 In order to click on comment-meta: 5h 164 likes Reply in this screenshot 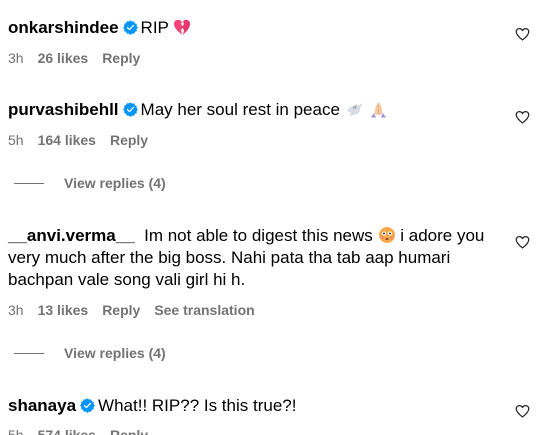, I will do `click(85, 140)`.